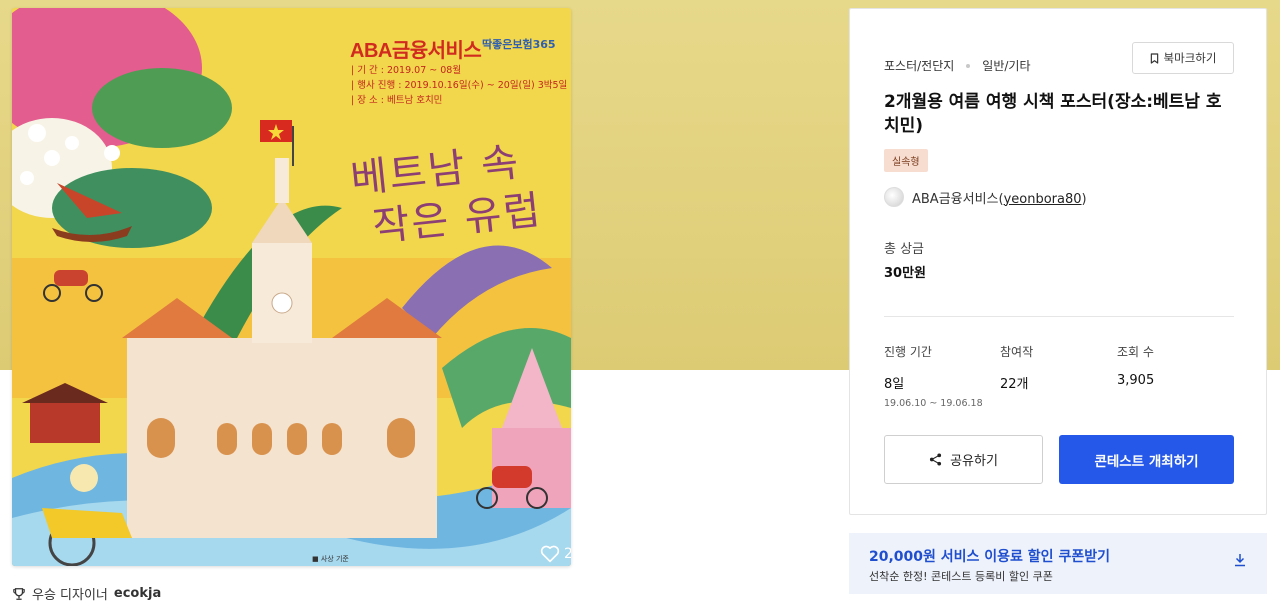  What do you see at coordinates (70, 595) in the screenshot?
I see `winner-label: 우승 디자이너` at bounding box center [70, 595].